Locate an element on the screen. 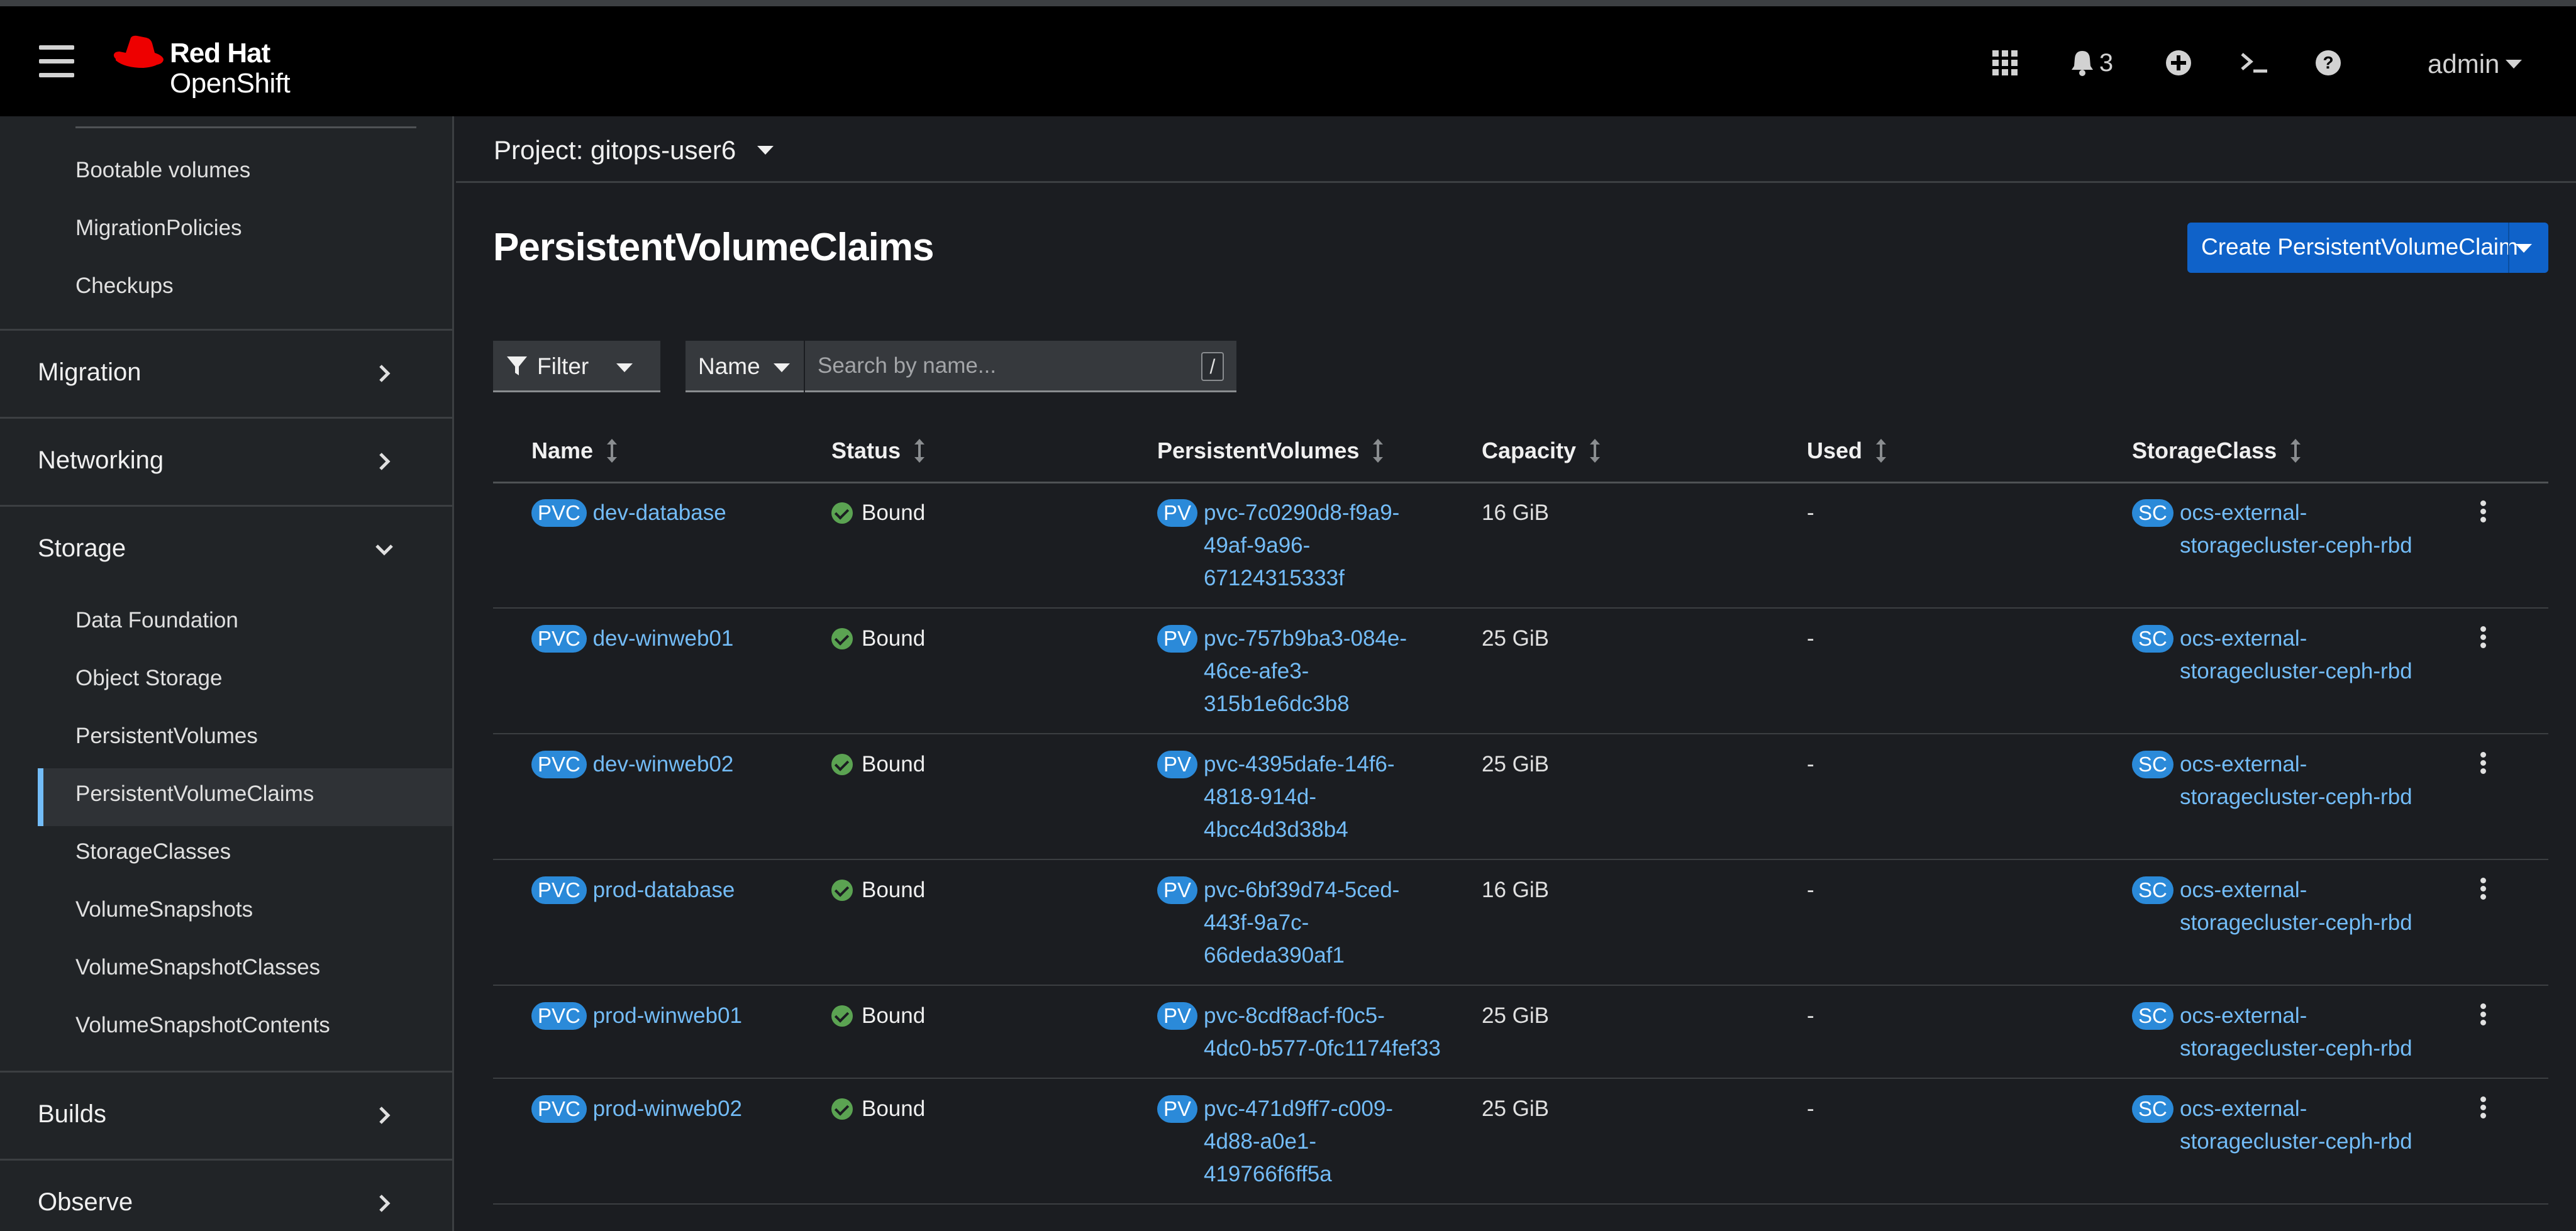  column-header-name: Name is located at coordinates (574, 451).